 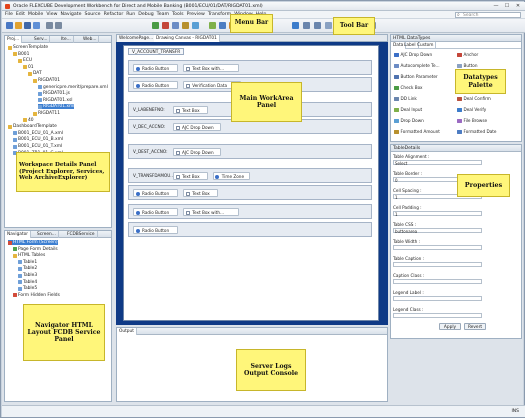 What do you see at coordinates (295, 25) in the screenshot?
I see `grid-icon` at bounding box center [295, 25].